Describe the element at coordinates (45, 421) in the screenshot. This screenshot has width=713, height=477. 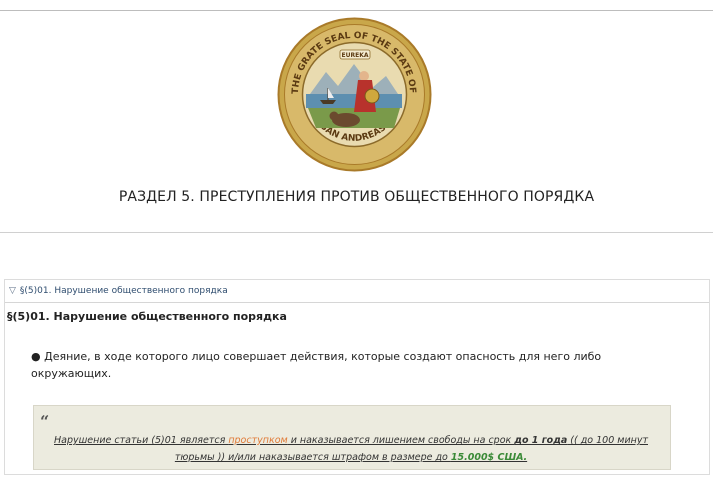
I see `quote-icon: “` at that location.